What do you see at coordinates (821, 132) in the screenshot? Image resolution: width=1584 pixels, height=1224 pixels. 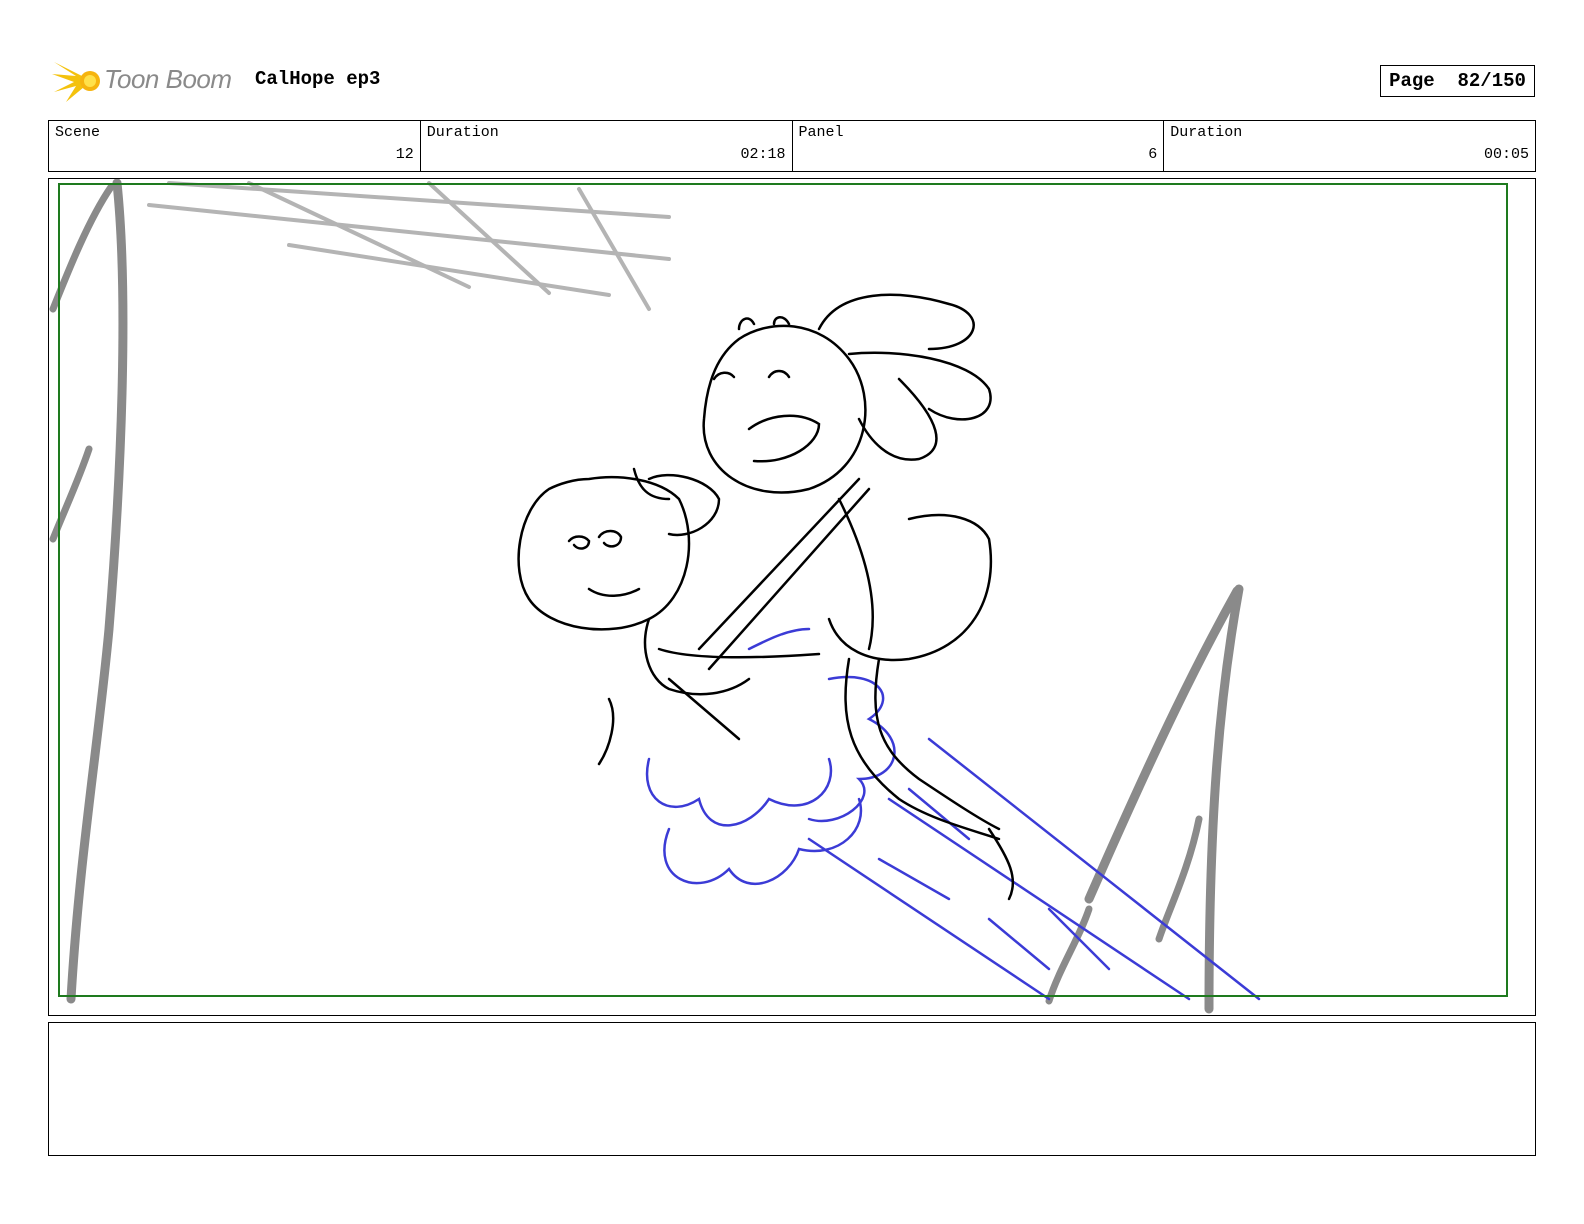 I see `panel-label: Panel` at bounding box center [821, 132].